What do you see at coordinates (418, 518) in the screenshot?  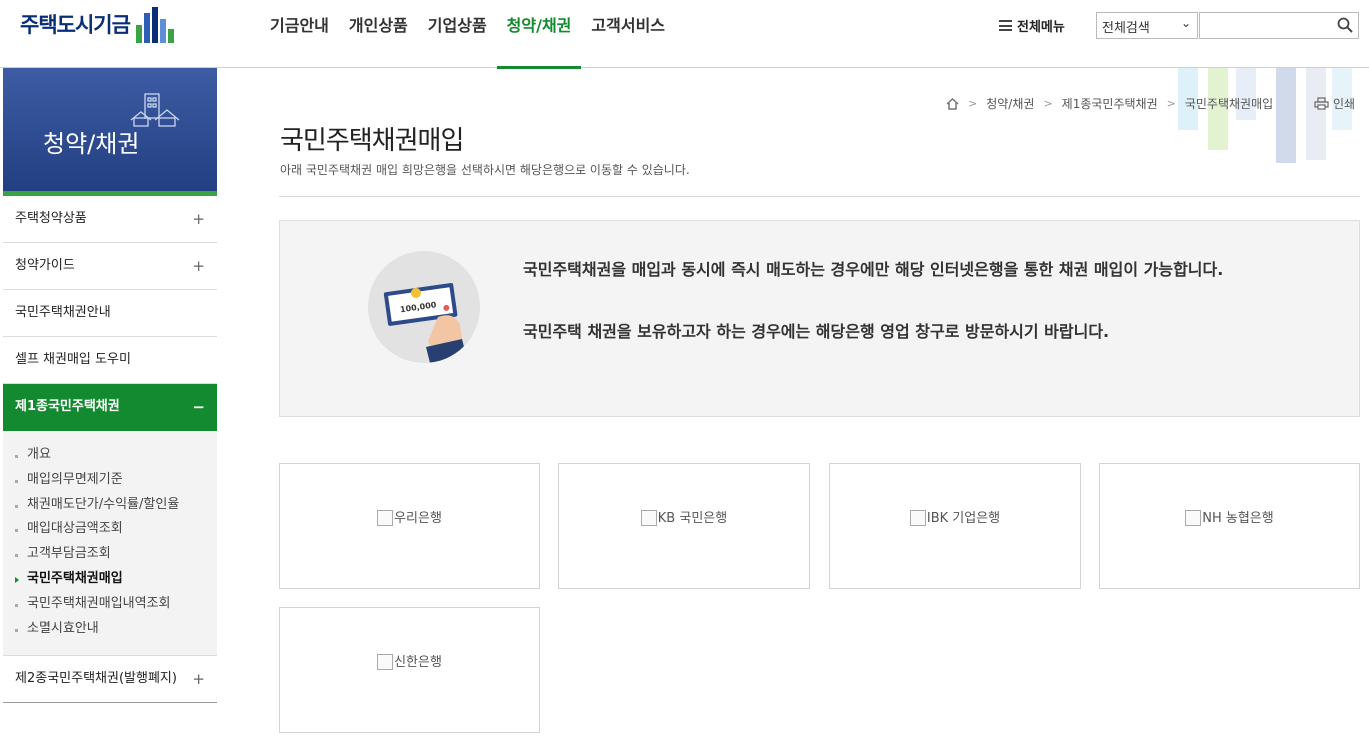 I see `bank-name: 우리은행` at bounding box center [418, 518].